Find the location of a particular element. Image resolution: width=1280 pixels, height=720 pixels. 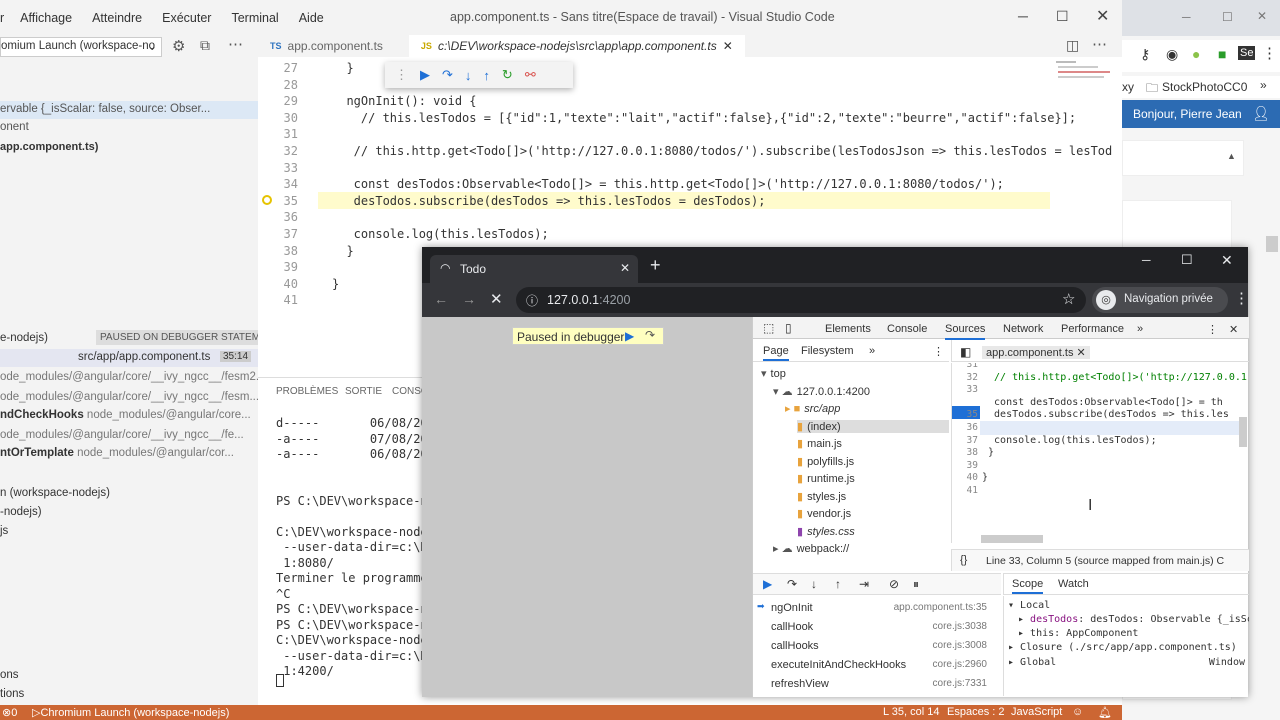

menu-item-run: Exécuter is located at coordinates (186, 18).